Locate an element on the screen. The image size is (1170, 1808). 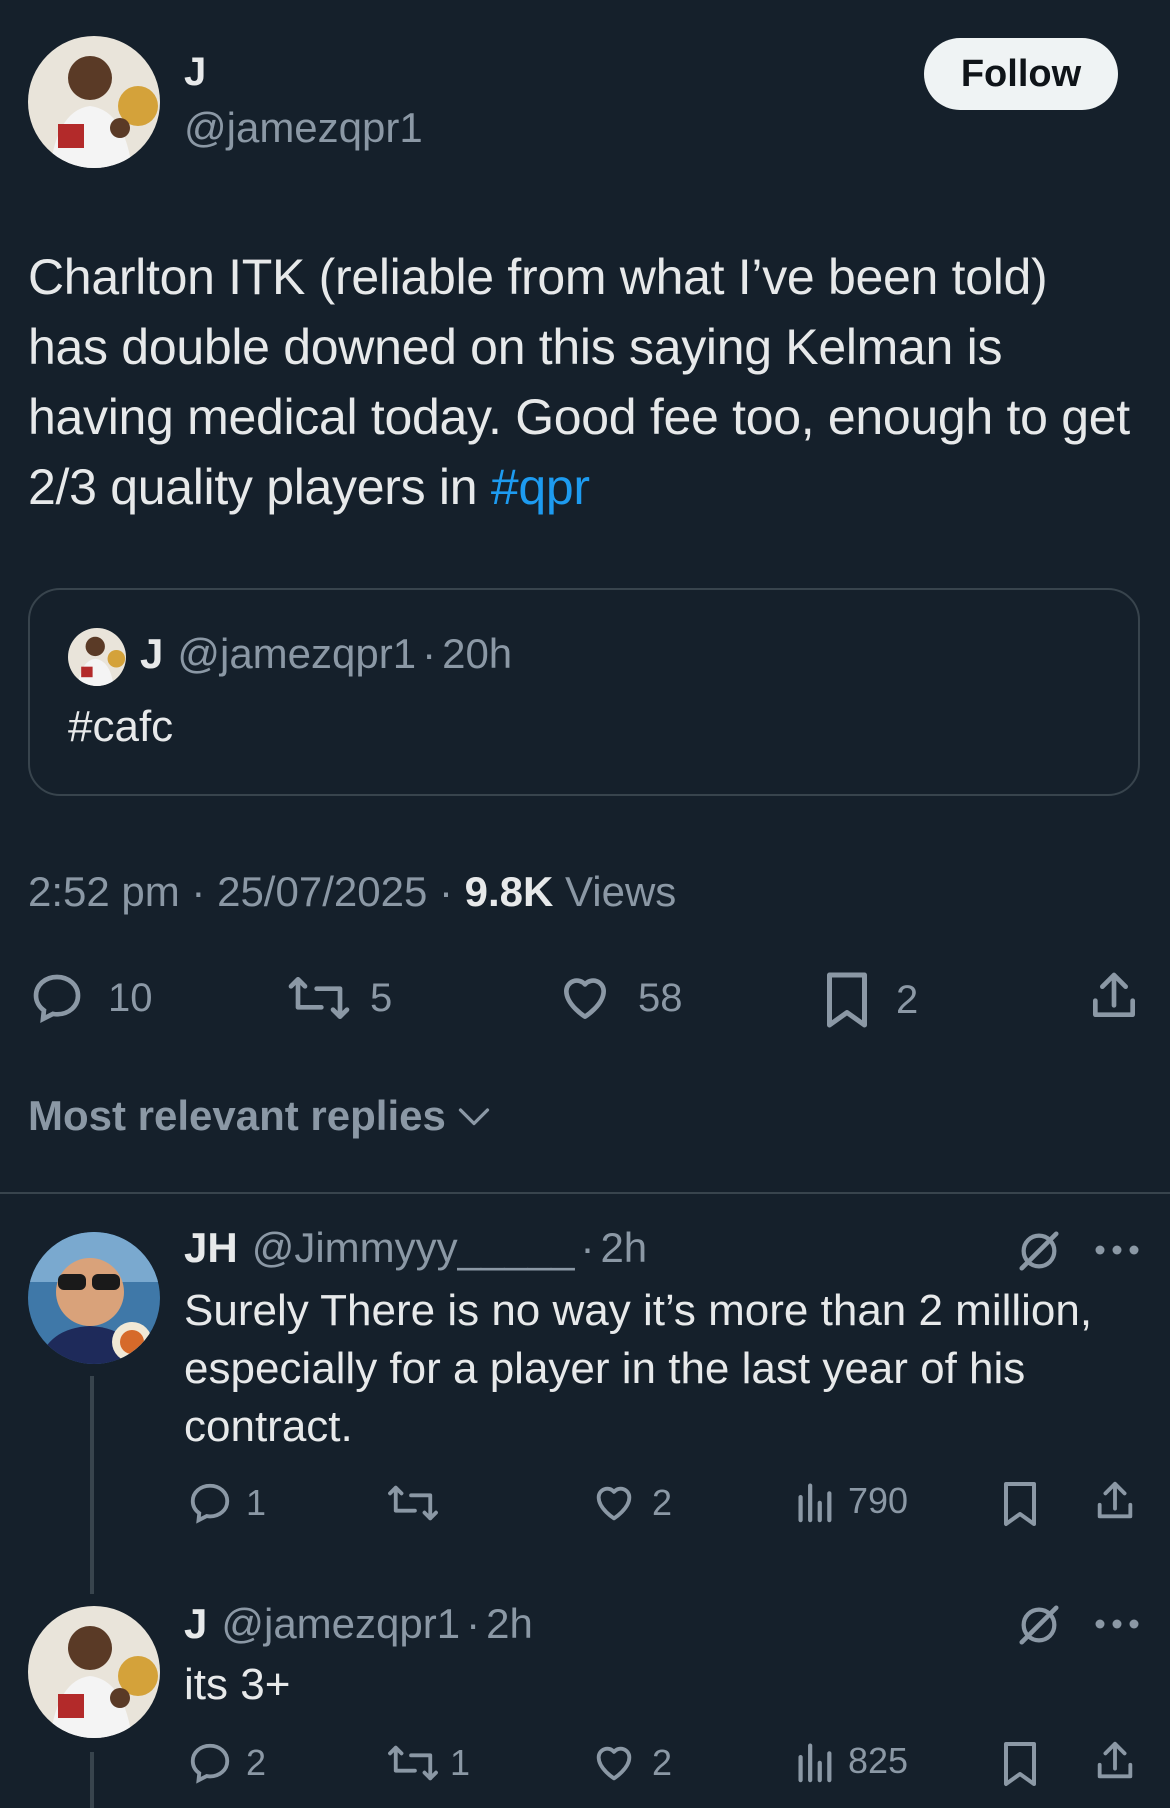
replies-sort-dropdown: Most relevant replies is located at coordinates (260, 1116).